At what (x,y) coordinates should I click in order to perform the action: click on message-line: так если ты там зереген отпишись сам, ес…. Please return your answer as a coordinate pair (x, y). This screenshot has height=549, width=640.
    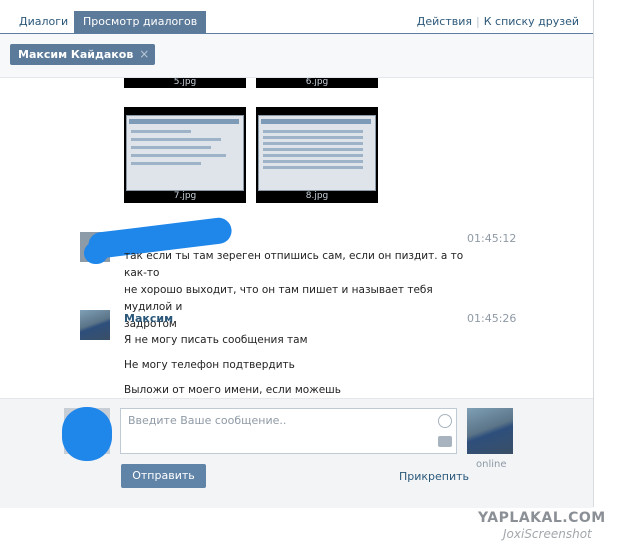
    Looking at the image, I should click on (294, 264).